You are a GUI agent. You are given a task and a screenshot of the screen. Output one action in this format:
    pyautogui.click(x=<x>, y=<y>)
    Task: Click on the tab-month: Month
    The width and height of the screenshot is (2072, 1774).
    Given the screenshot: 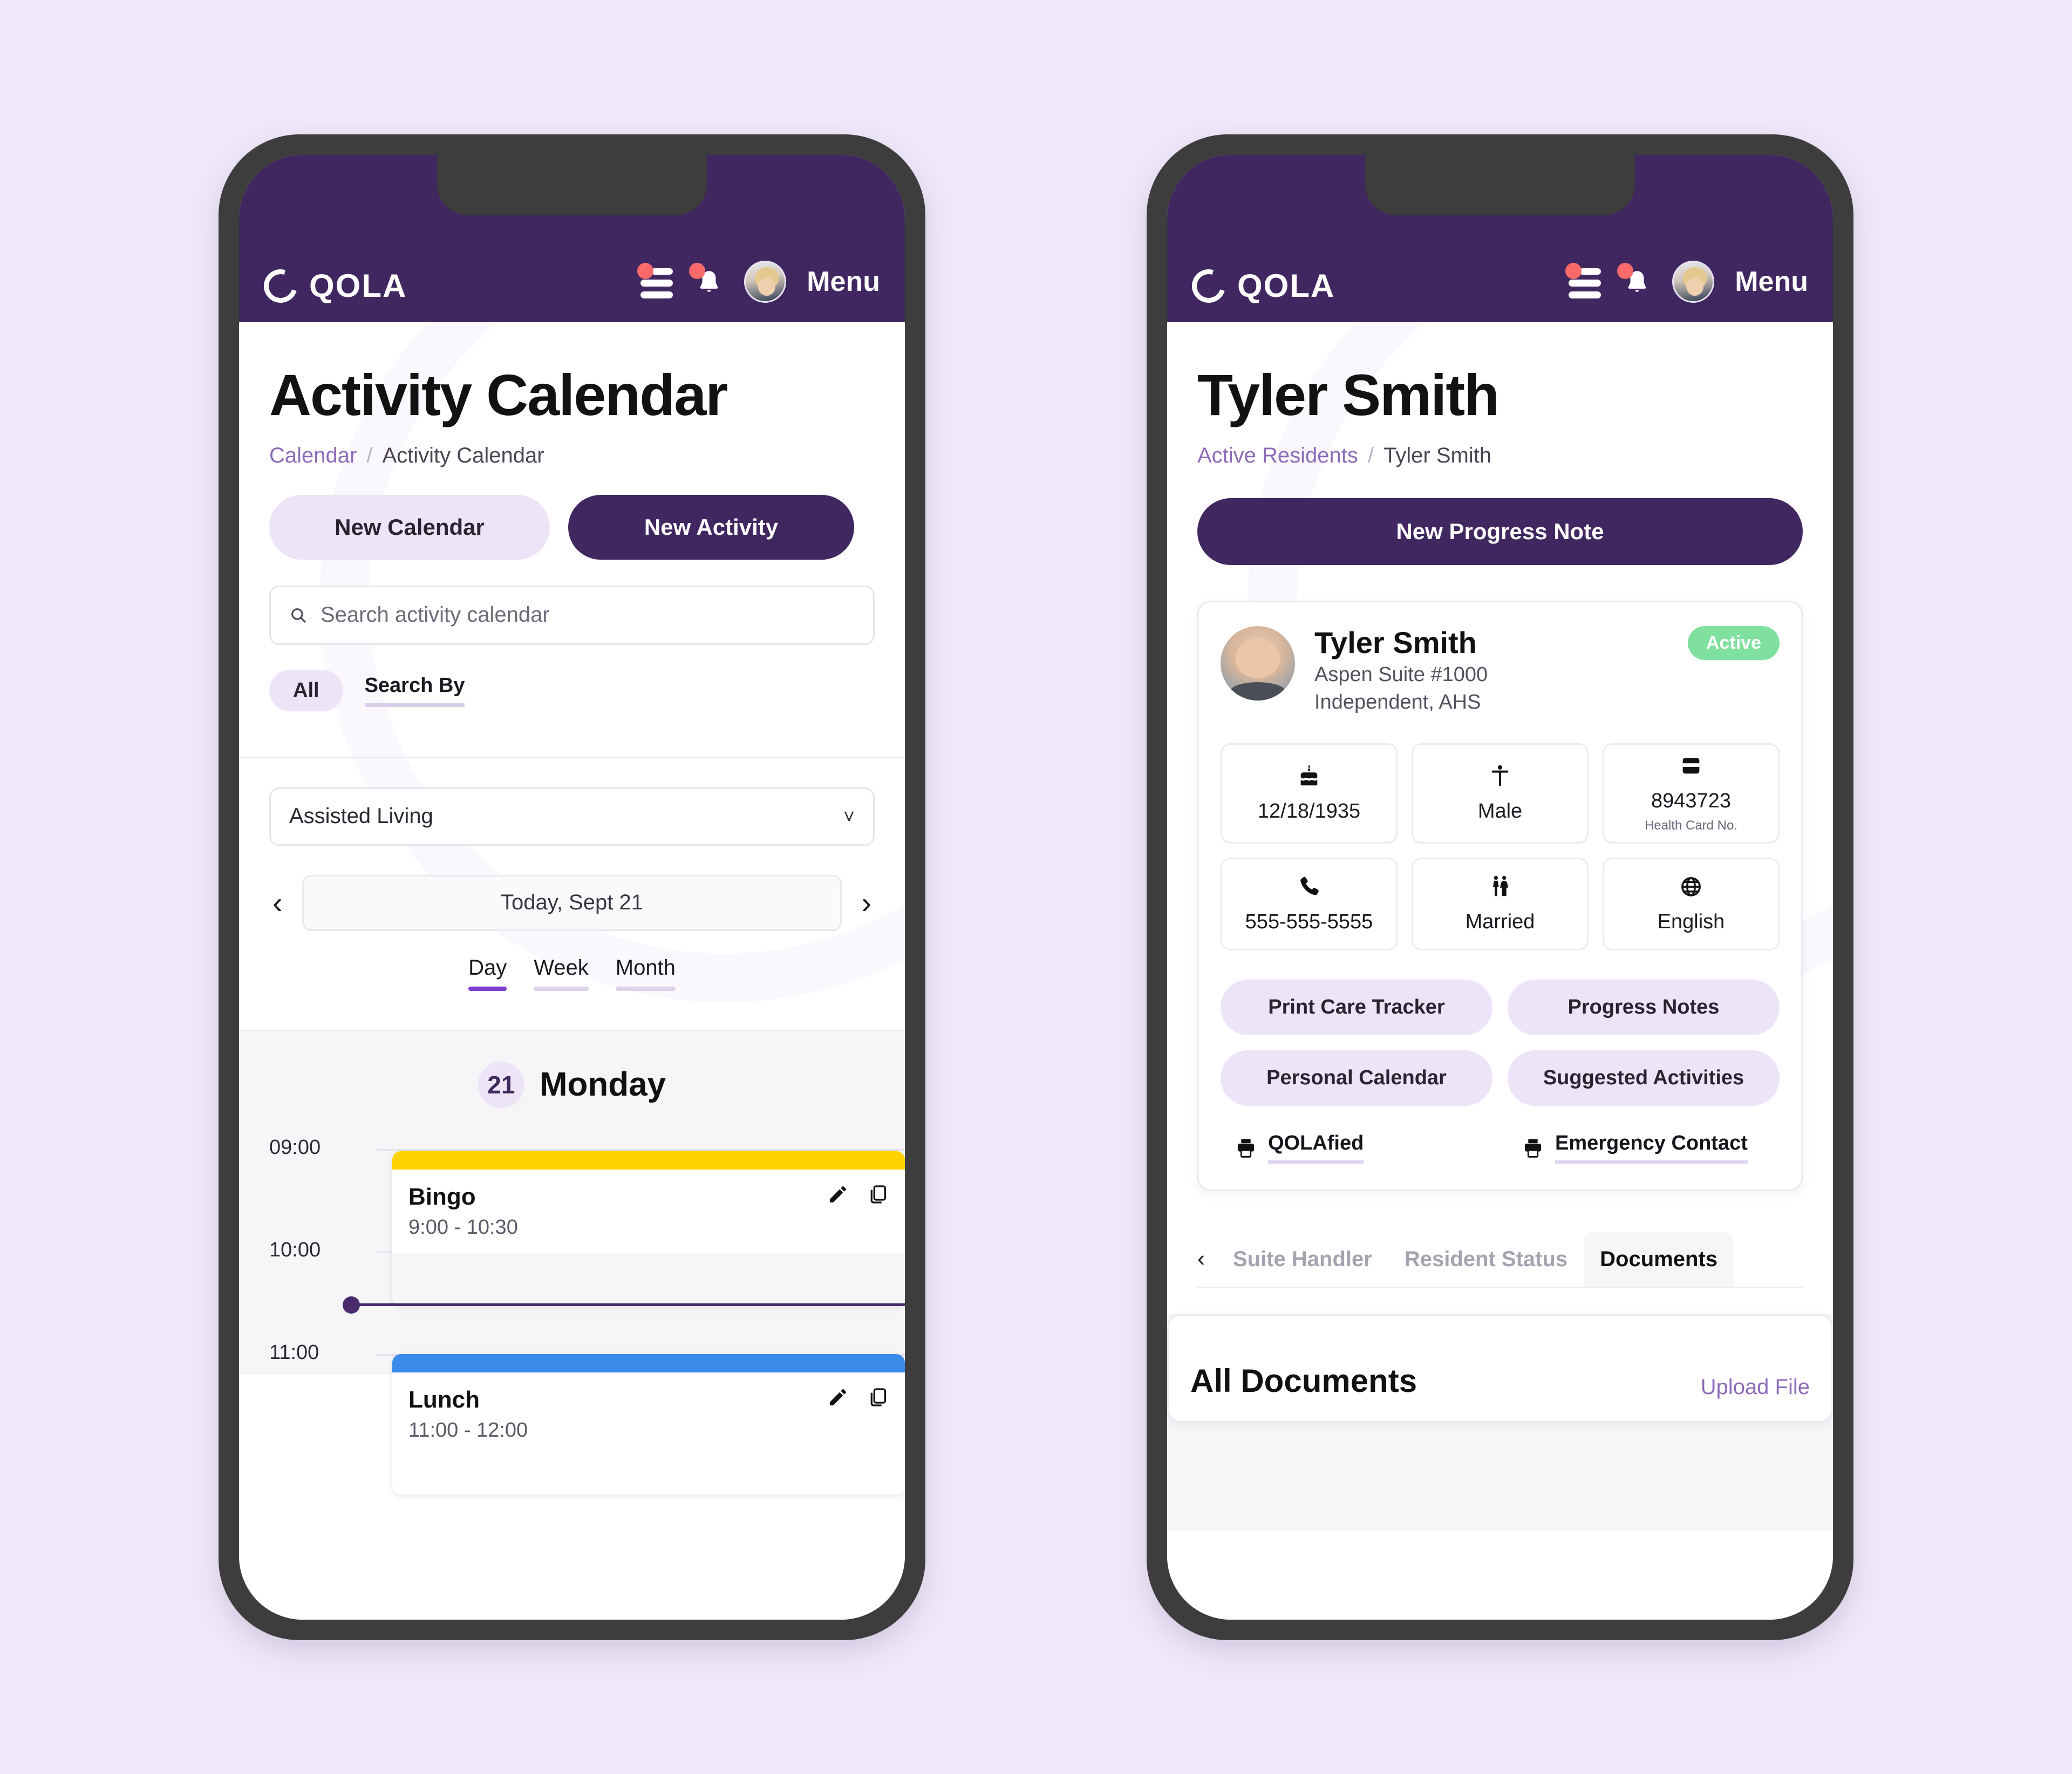 What is the action you would take?
    pyautogui.click(x=645, y=977)
    